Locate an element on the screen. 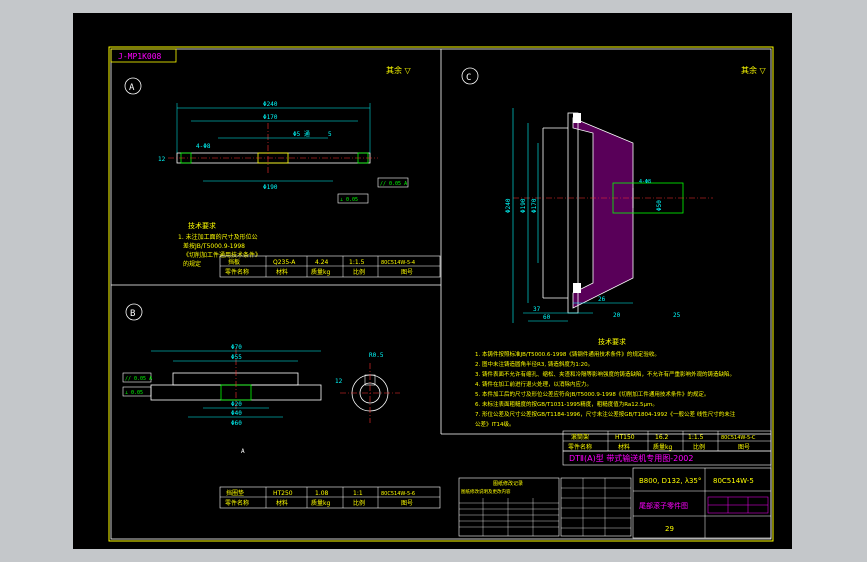 The width and height of the screenshot is (867, 562). dim-c-170: Φ170 is located at coordinates (534, 205).